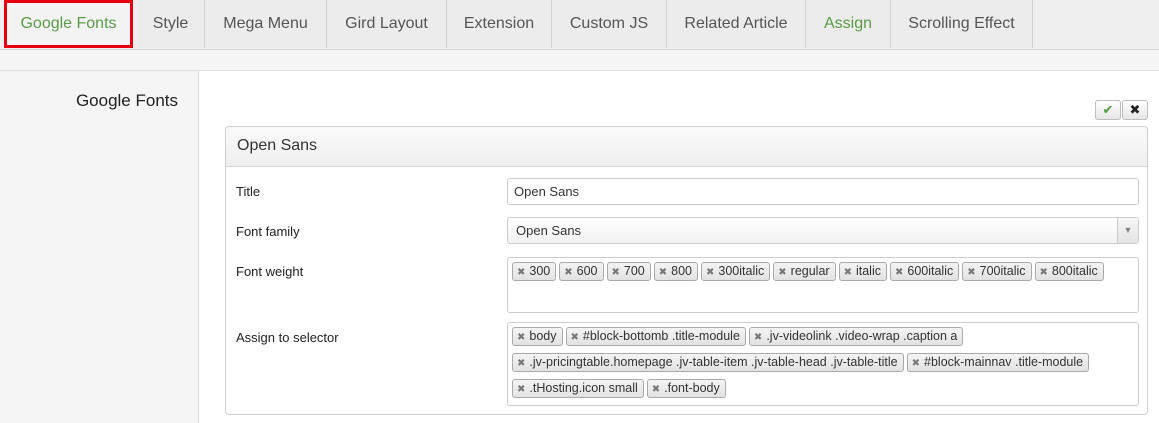  I want to click on tag: ✖ 600italic, so click(924, 271).